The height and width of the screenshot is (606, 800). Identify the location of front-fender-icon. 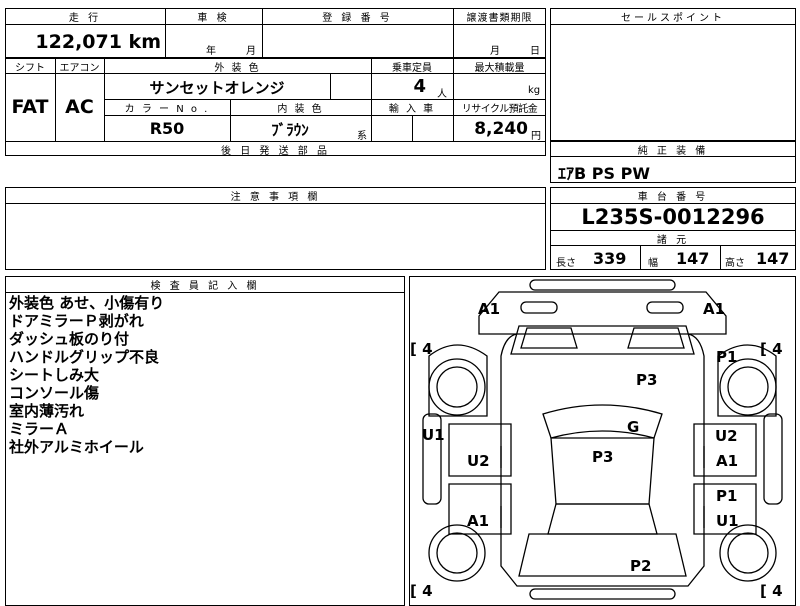
(602, 313).